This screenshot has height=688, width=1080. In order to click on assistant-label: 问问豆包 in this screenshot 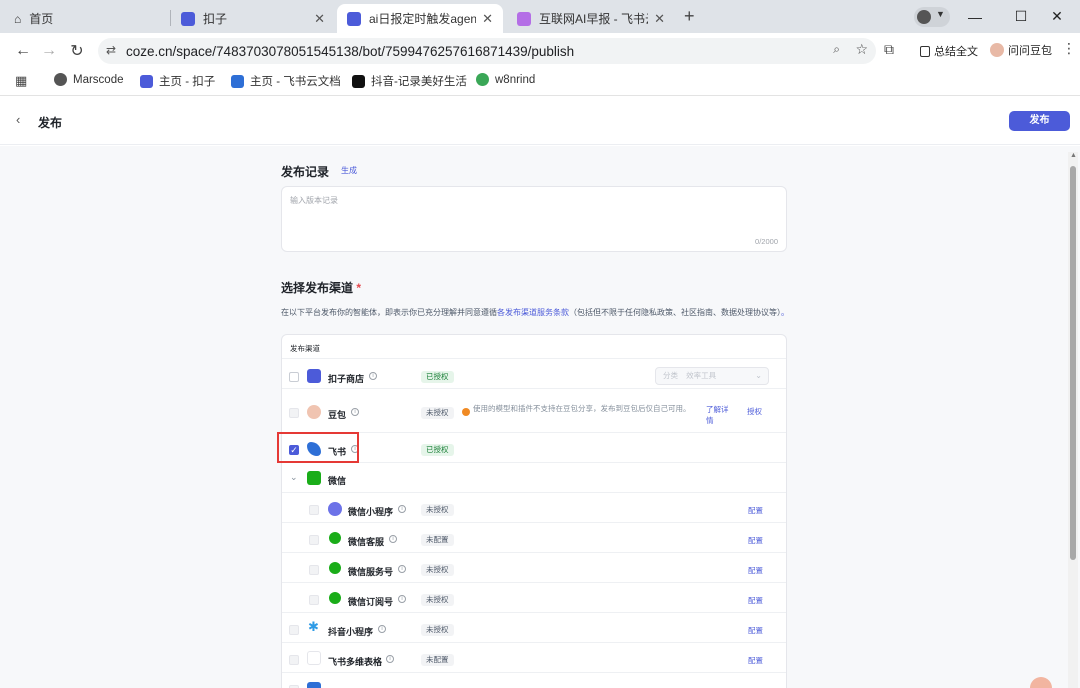, I will do `click(1030, 51)`.